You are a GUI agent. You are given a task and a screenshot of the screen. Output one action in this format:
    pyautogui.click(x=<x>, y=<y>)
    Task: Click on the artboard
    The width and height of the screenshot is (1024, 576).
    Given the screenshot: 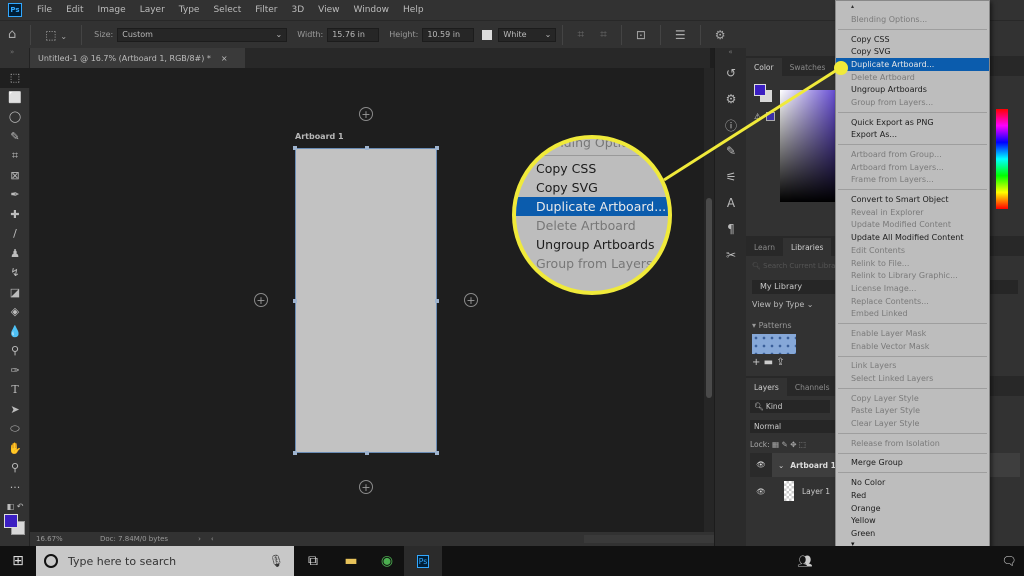 What is the action you would take?
    pyautogui.click(x=366, y=300)
    